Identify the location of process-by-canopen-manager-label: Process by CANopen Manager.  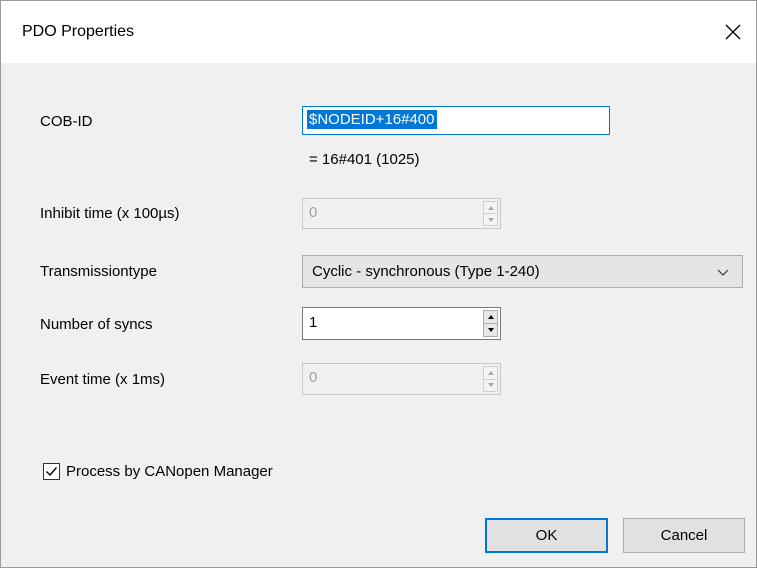
(169, 471).